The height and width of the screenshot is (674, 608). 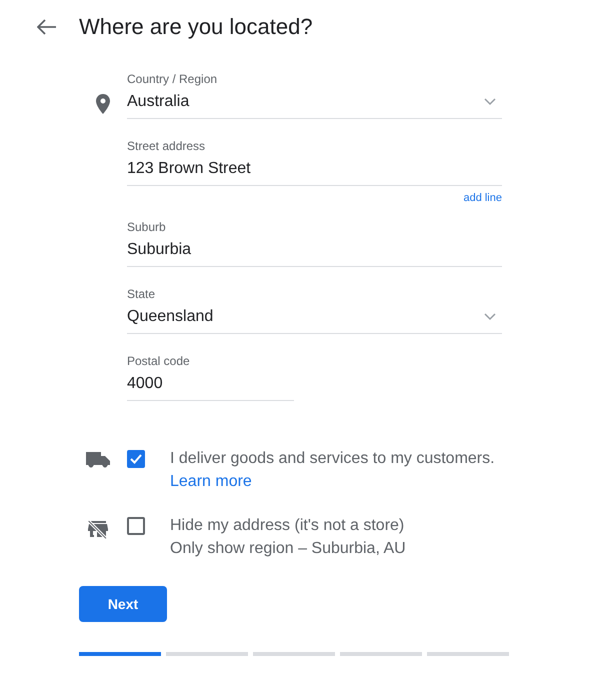 What do you see at coordinates (159, 361) in the screenshot?
I see `field-label: Postal code` at bounding box center [159, 361].